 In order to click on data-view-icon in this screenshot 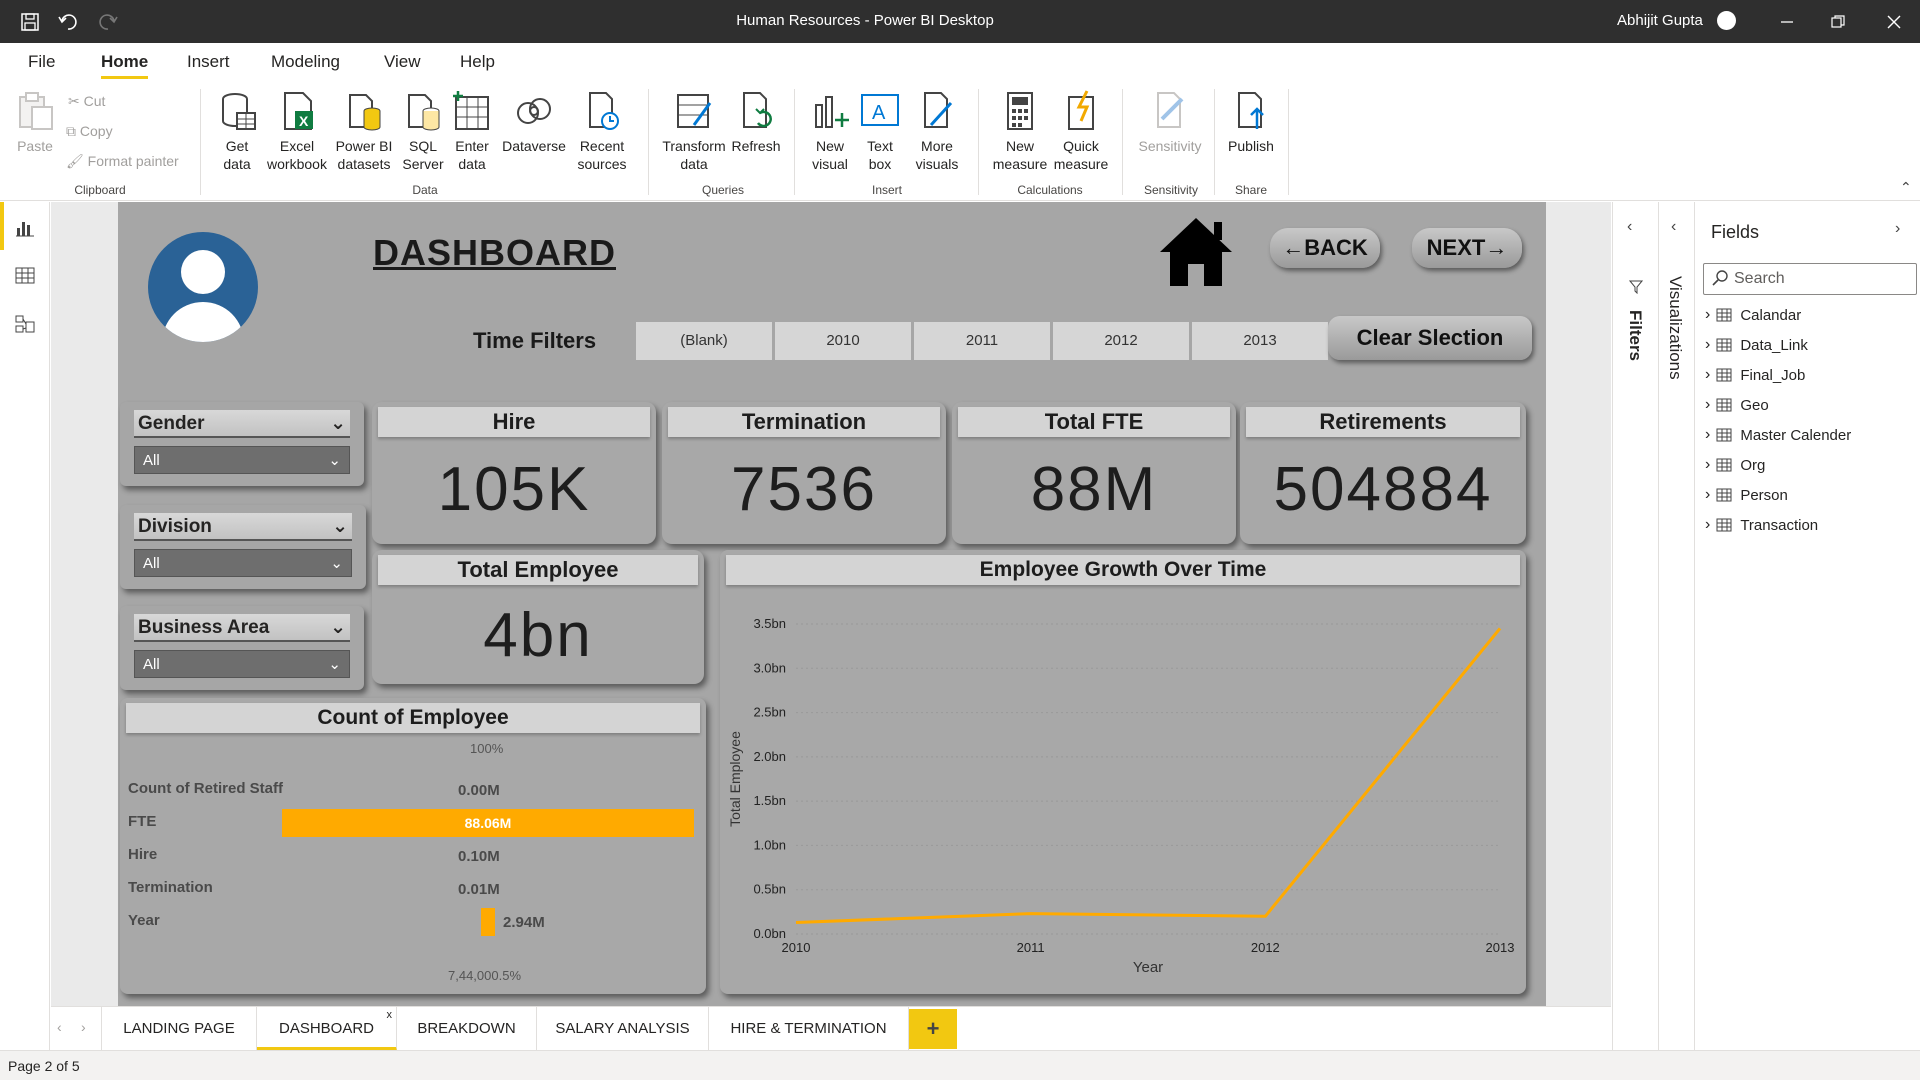, I will do `click(25, 278)`.